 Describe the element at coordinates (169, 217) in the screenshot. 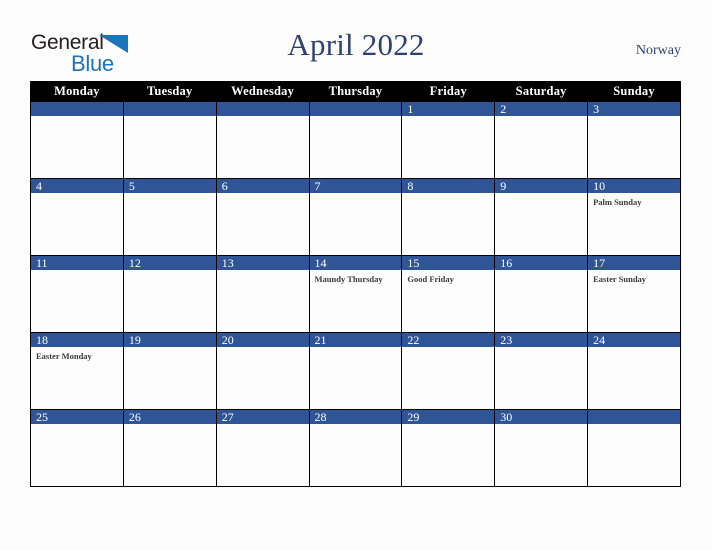

I see `calendar-day-cell: 5` at that location.